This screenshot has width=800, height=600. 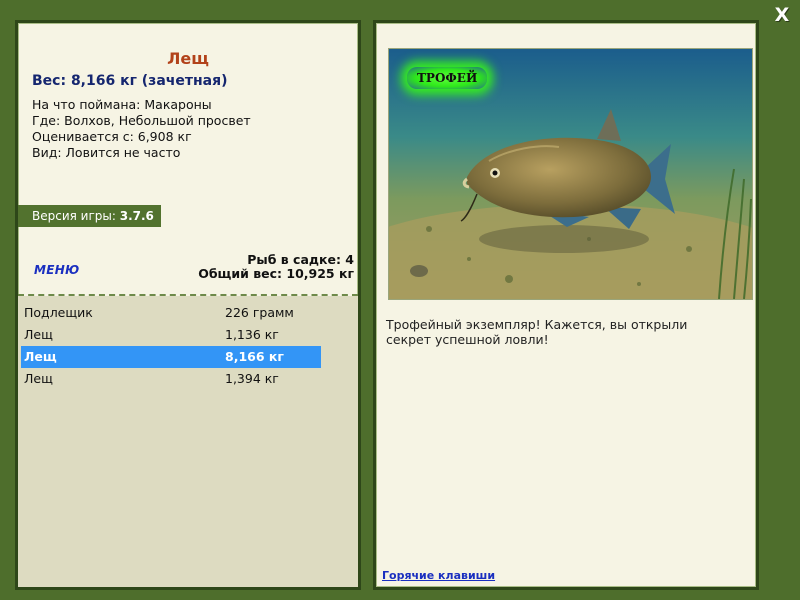 I want to click on fish-weight: Вес: 8,166 кг (зачетная), so click(x=130, y=81).